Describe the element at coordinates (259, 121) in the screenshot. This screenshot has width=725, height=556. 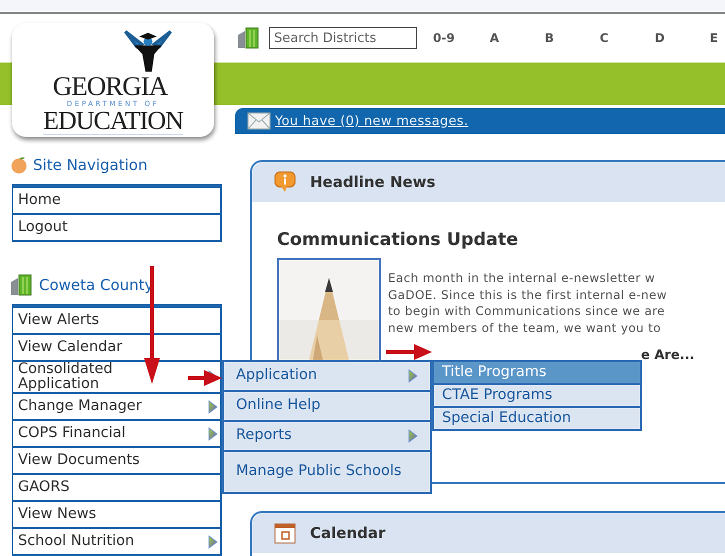
I see `envelope-icon` at that location.